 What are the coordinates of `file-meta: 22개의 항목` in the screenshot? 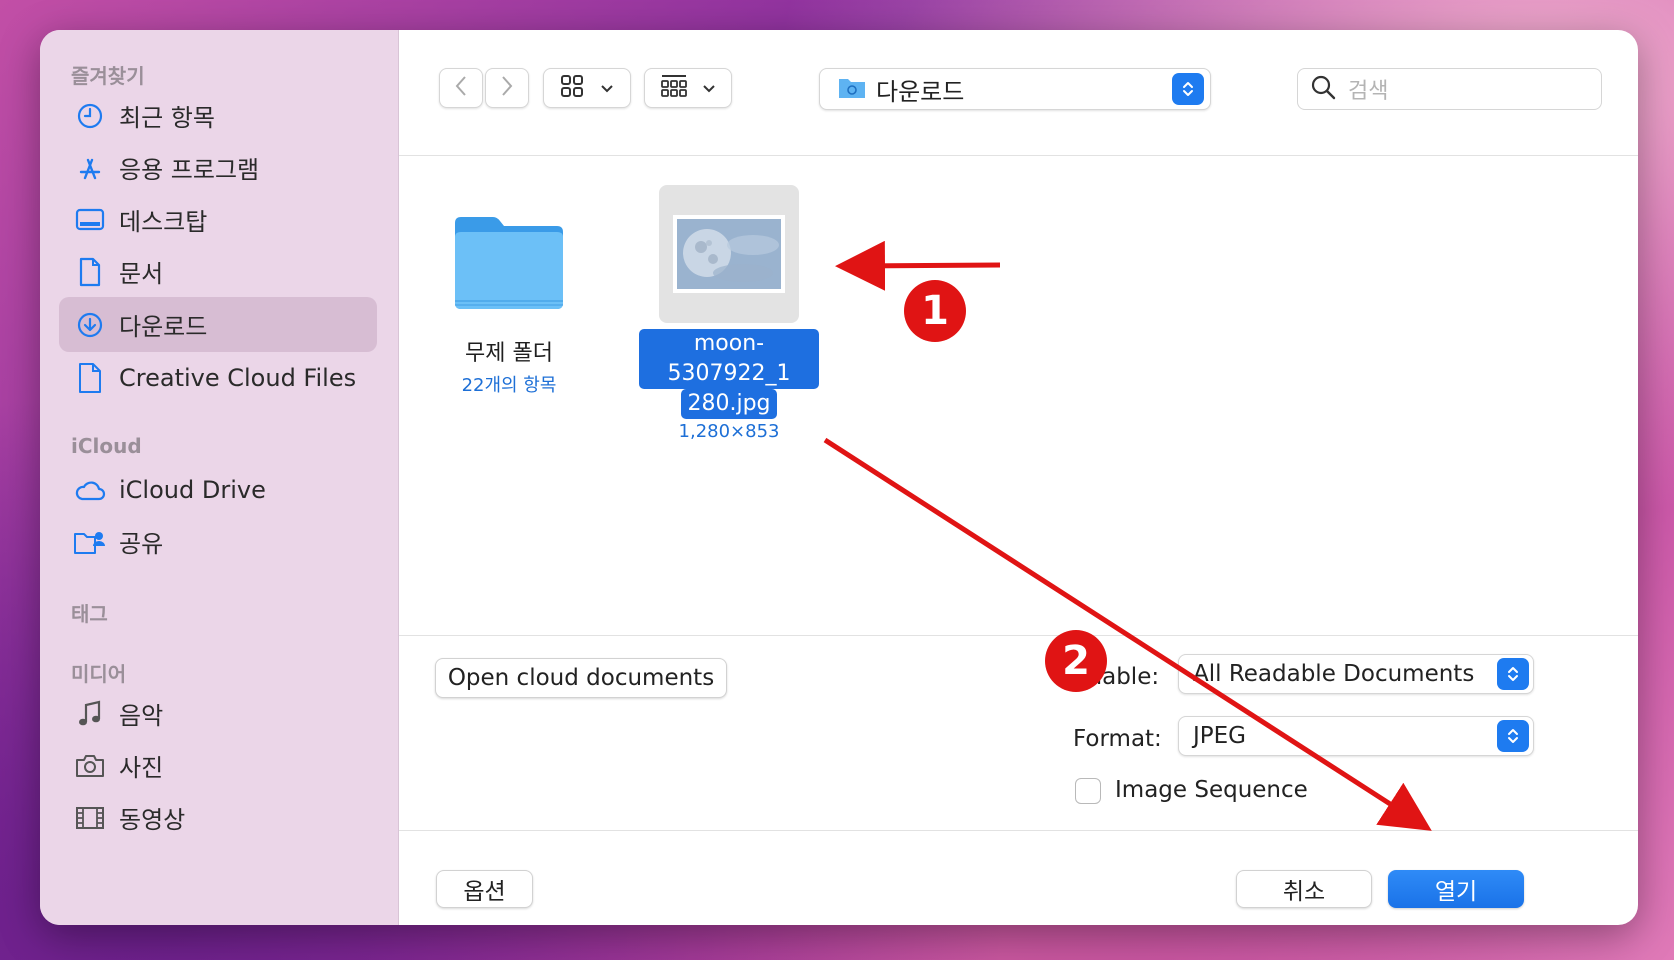 It's located at (509, 385).